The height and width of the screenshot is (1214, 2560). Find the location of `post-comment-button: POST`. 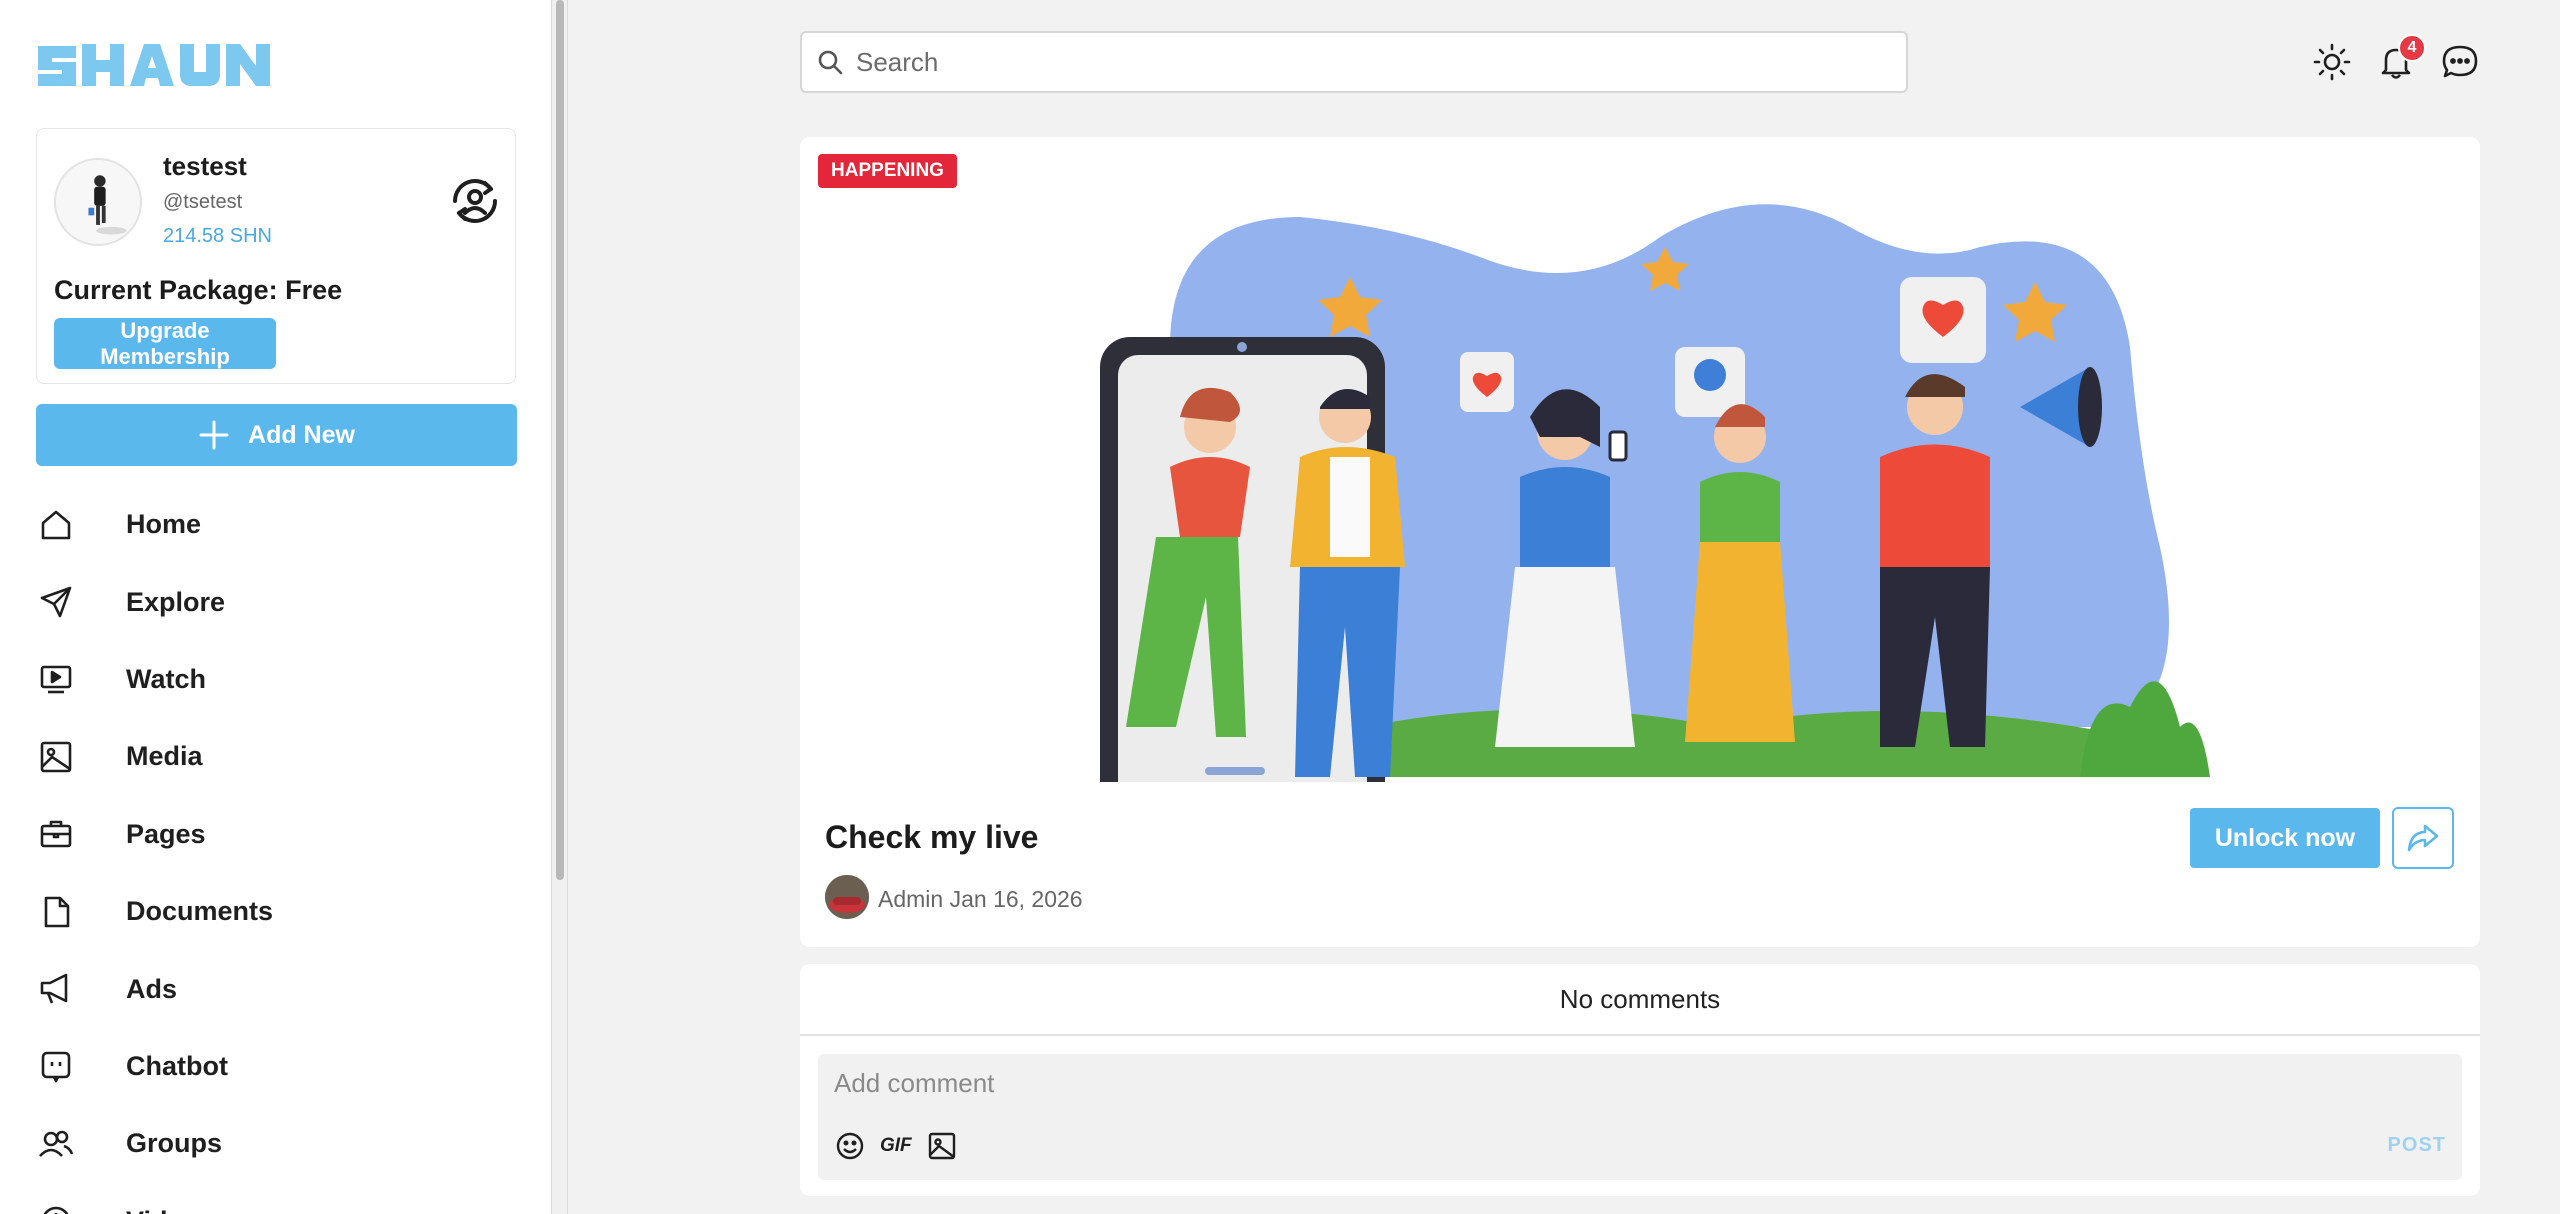

post-comment-button: POST is located at coordinates (2417, 1145).